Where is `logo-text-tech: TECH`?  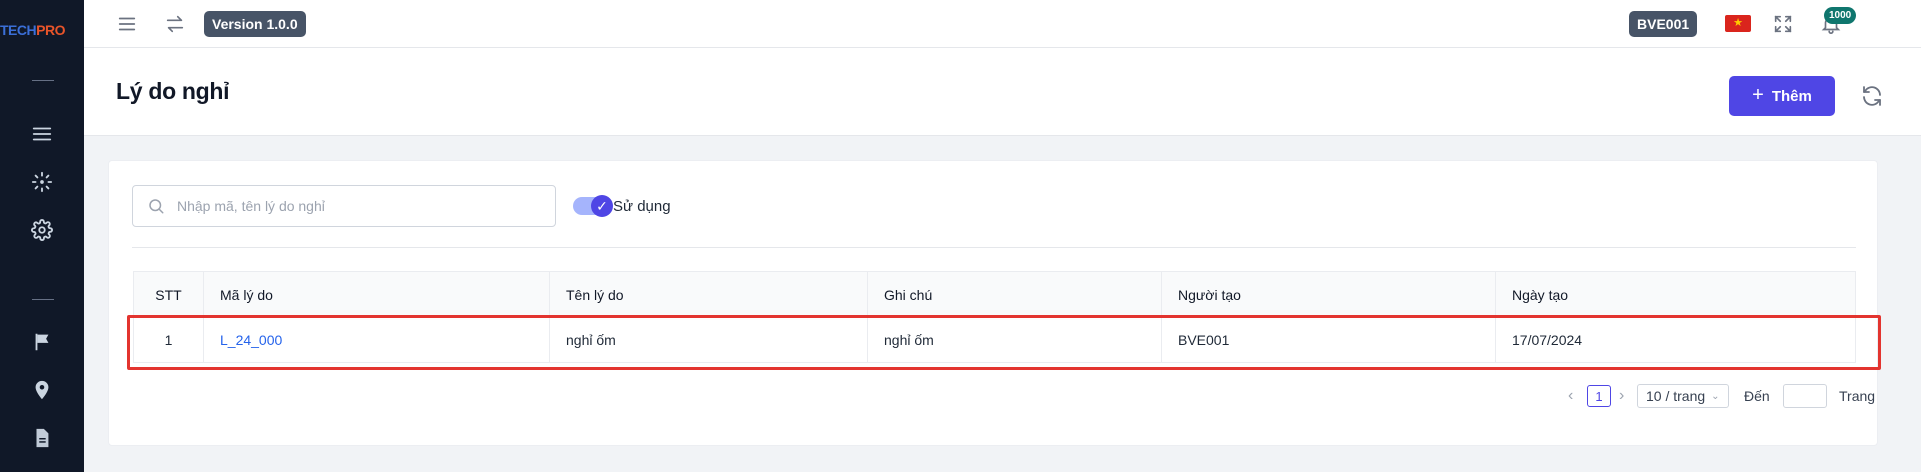 logo-text-tech: TECH is located at coordinates (18, 30).